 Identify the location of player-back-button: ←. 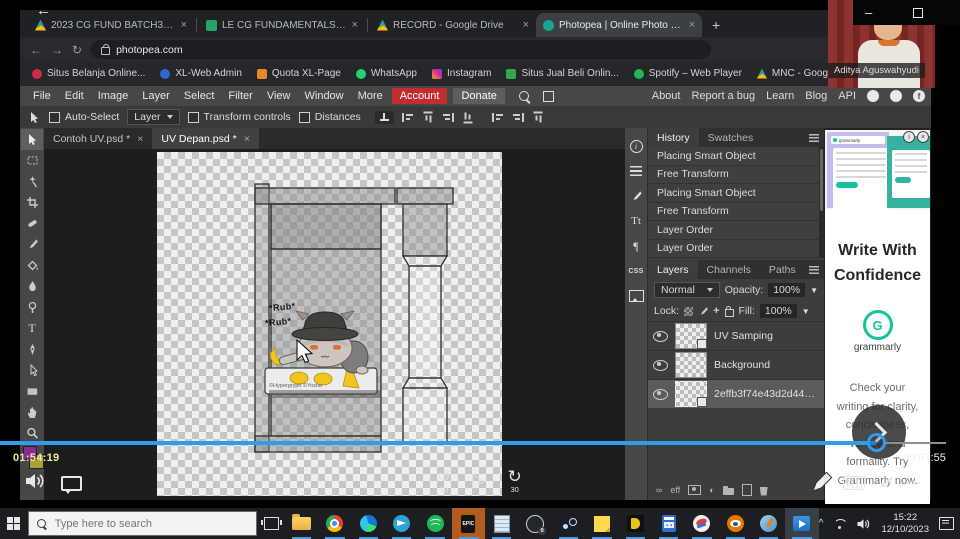
(43, 10).